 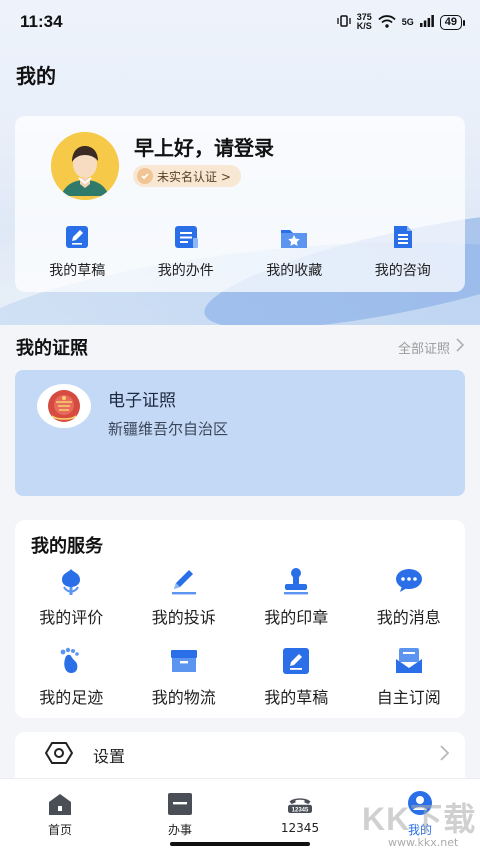 I want to click on battery-indicator: 49, so click(x=452, y=22).